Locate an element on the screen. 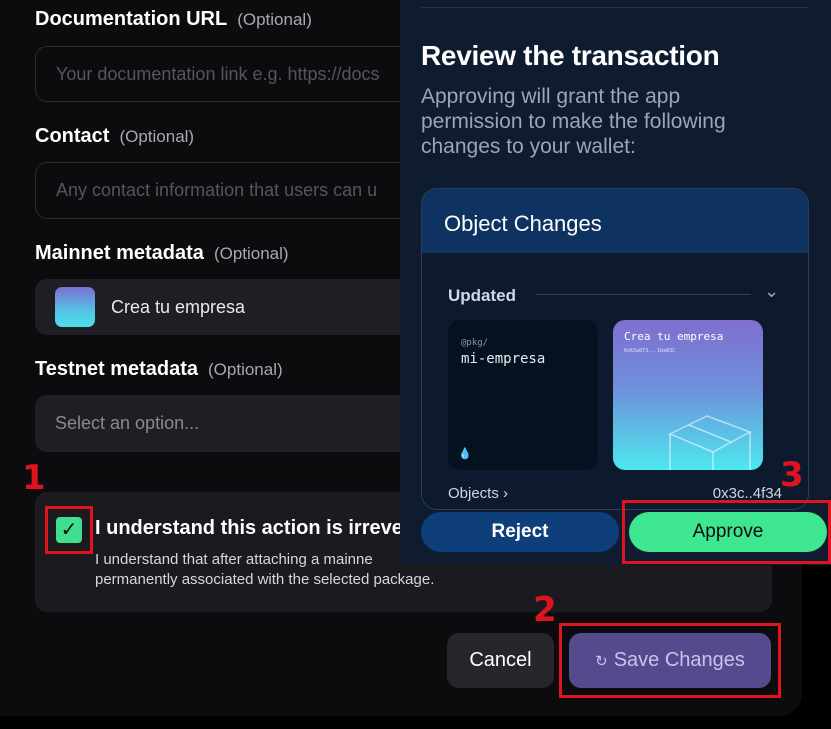 The width and height of the screenshot is (831, 729). metadata-name: Crea tu empresa is located at coordinates (674, 336).